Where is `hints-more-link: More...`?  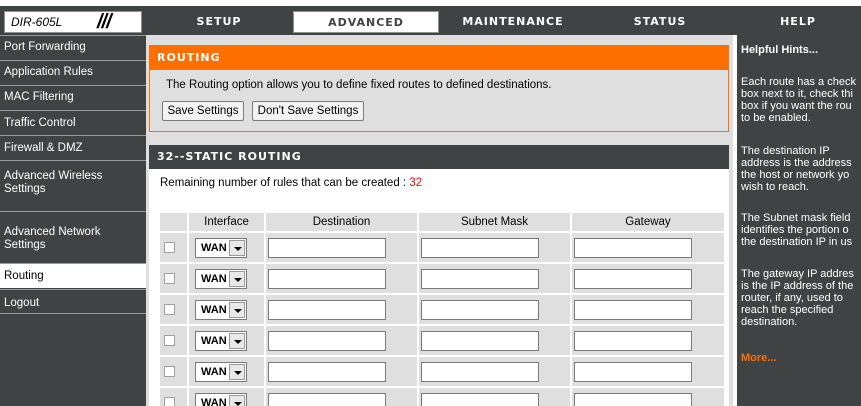 hints-more-link: More... is located at coordinates (758, 358).